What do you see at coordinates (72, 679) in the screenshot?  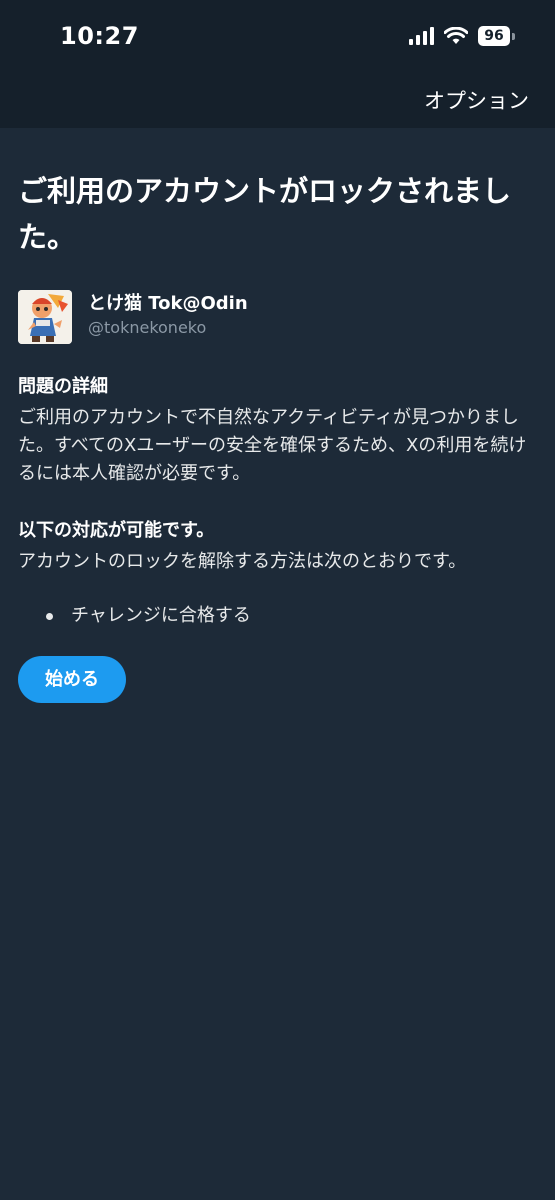 I see `start-button: 始める` at bounding box center [72, 679].